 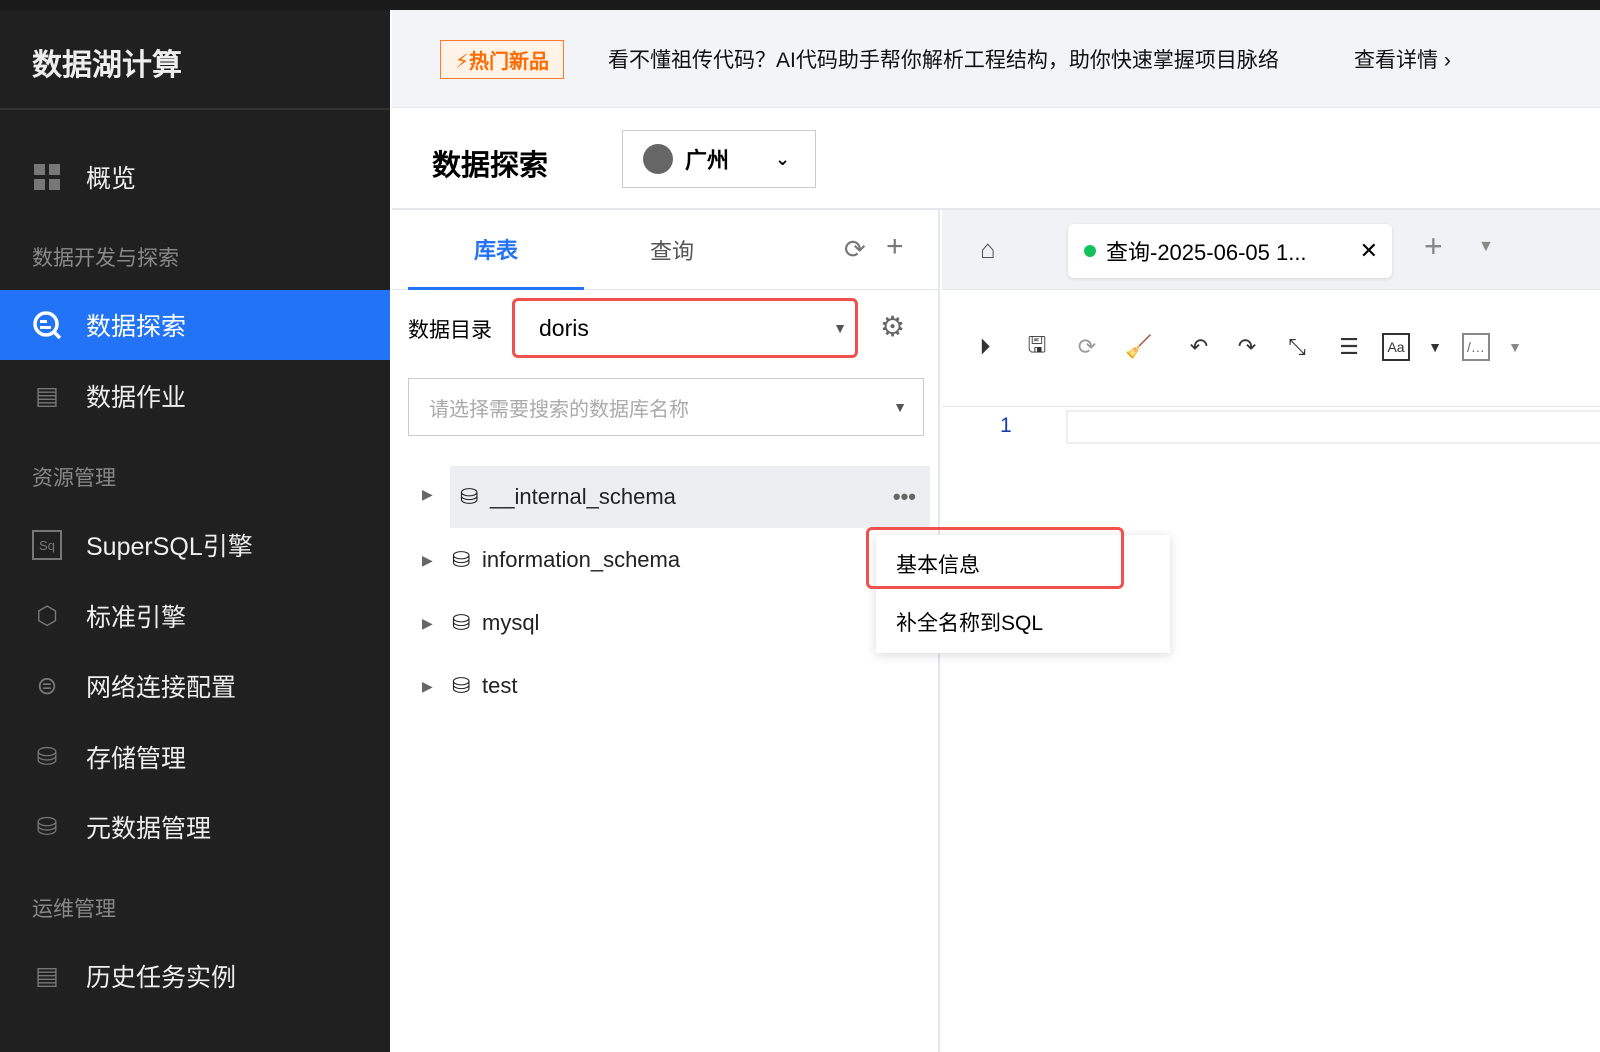 What do you see at coordinates (496, 250) in the screenshot?
I see `tab-tables: 库表` at bounding box center [496, 250].